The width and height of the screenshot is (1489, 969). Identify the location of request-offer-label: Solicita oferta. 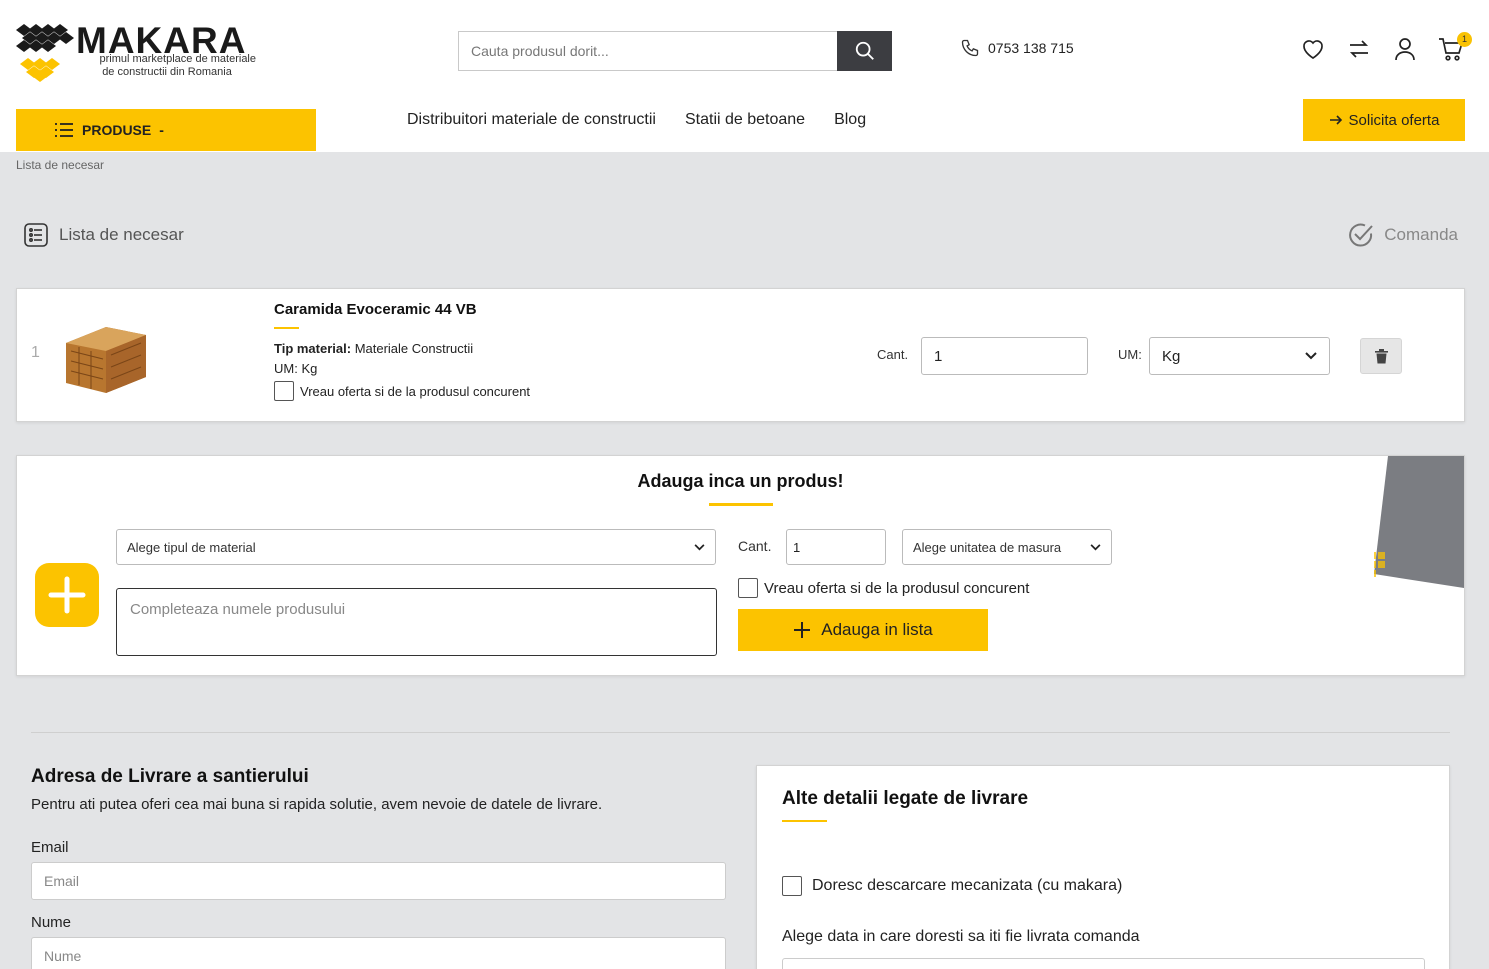
(1394, 120).